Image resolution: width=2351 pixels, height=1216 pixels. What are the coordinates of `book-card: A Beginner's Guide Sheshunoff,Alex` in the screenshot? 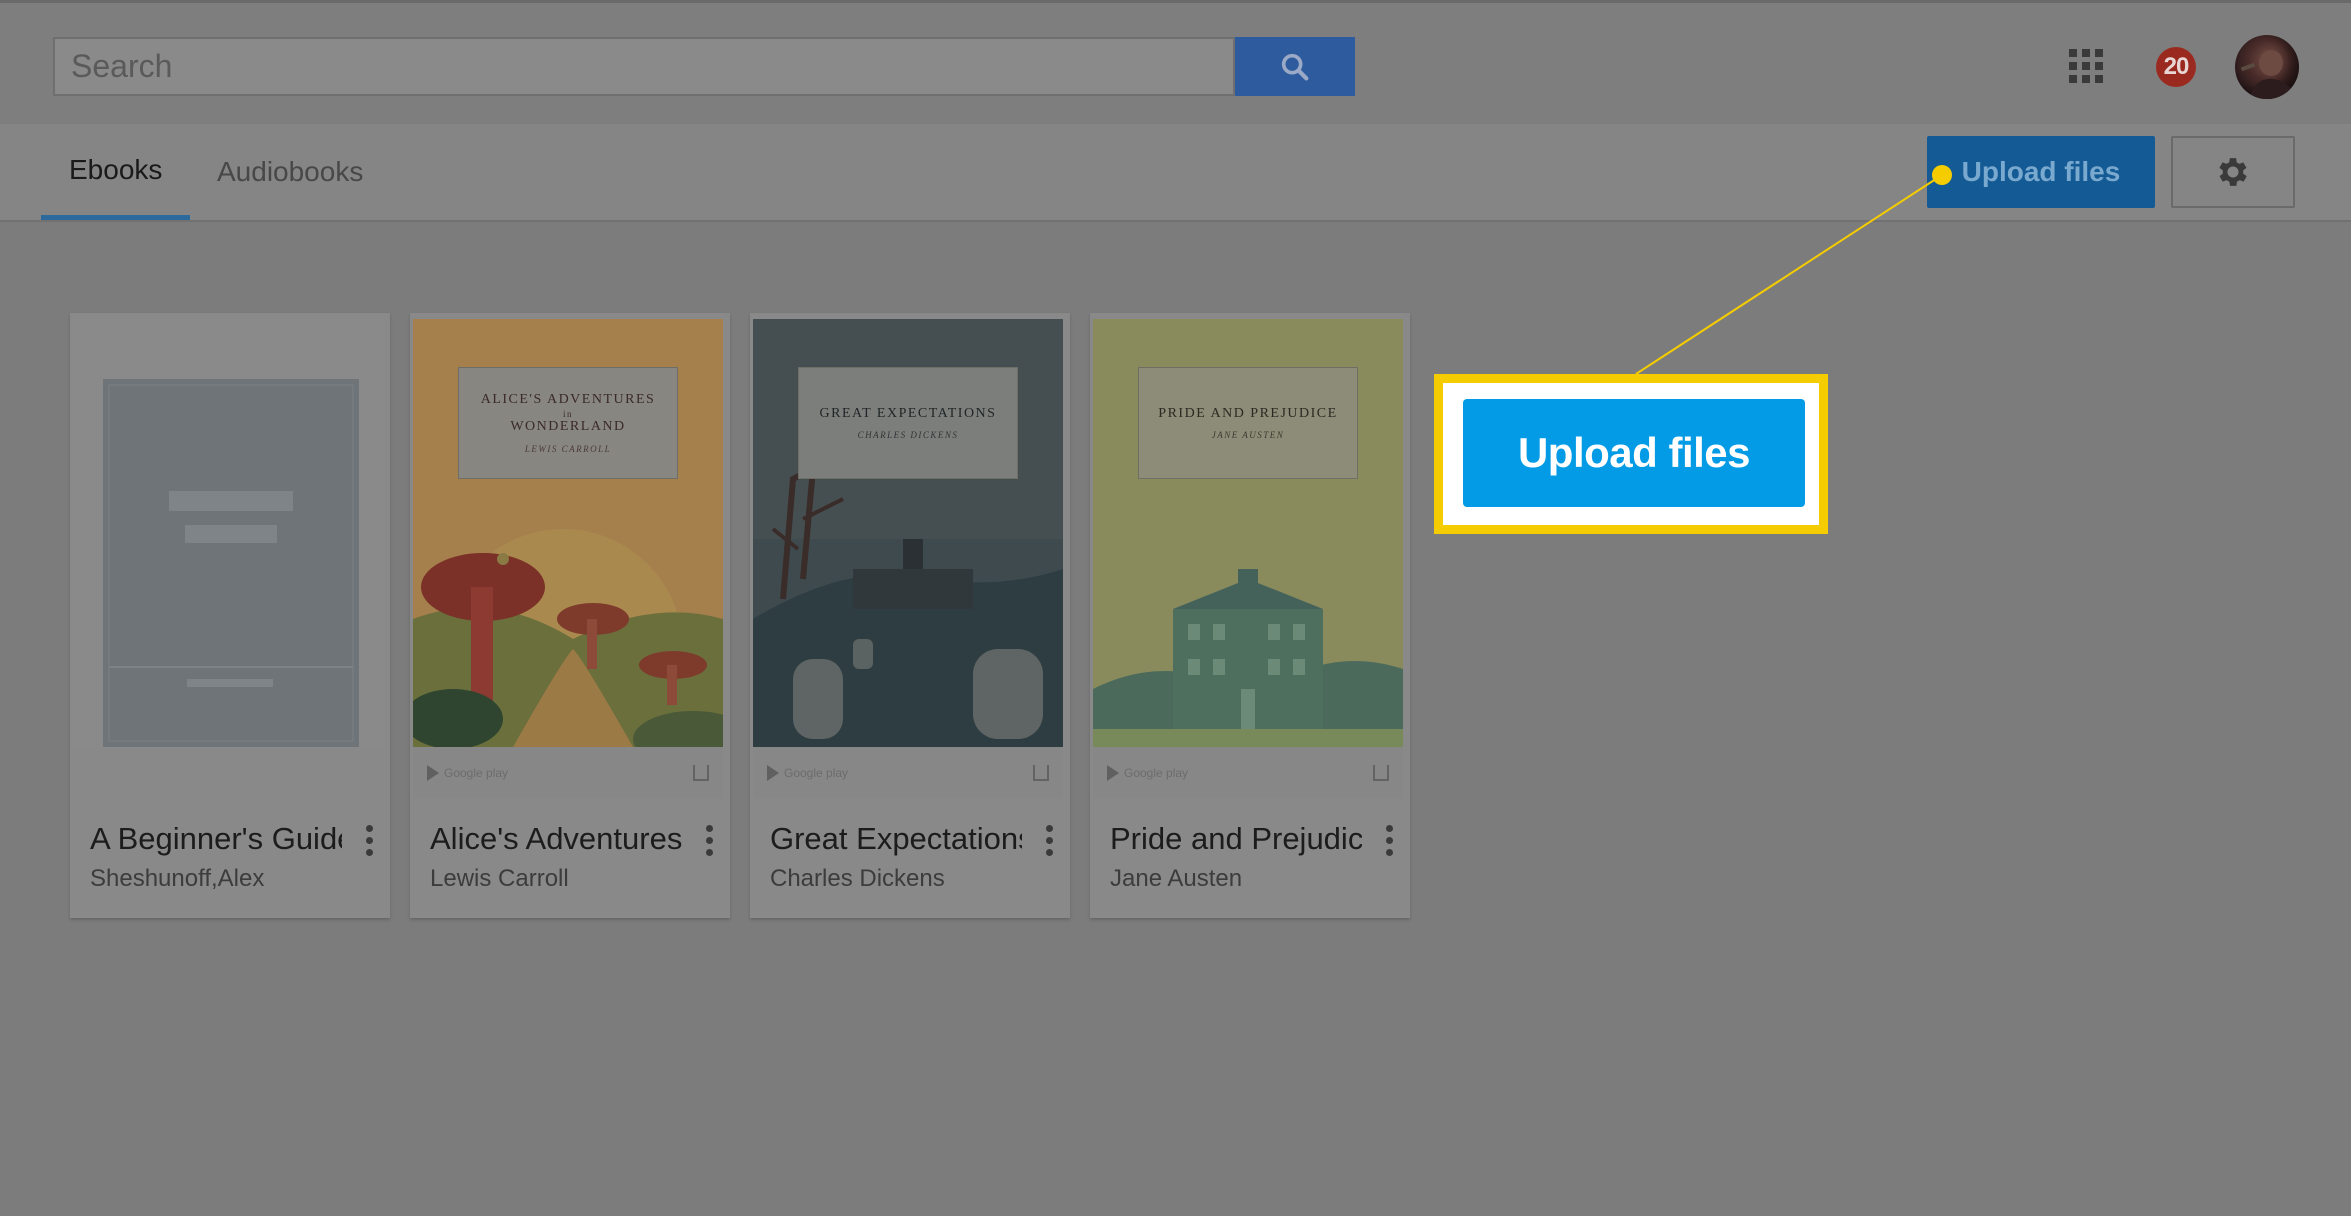 It's located at (230, 615).